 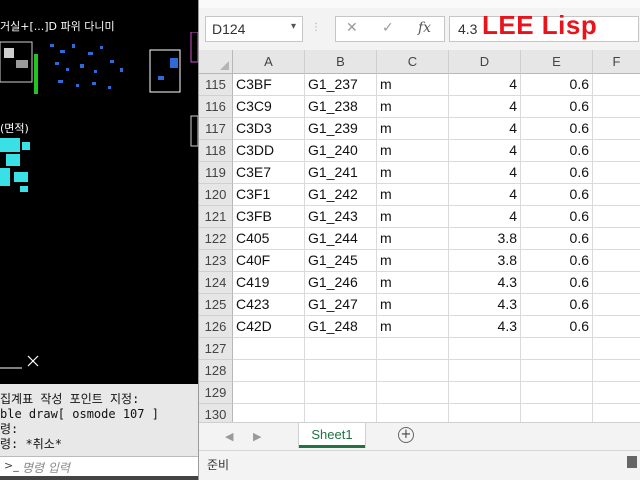 I want to click on row-header: 125, so click(x=216, y=305).